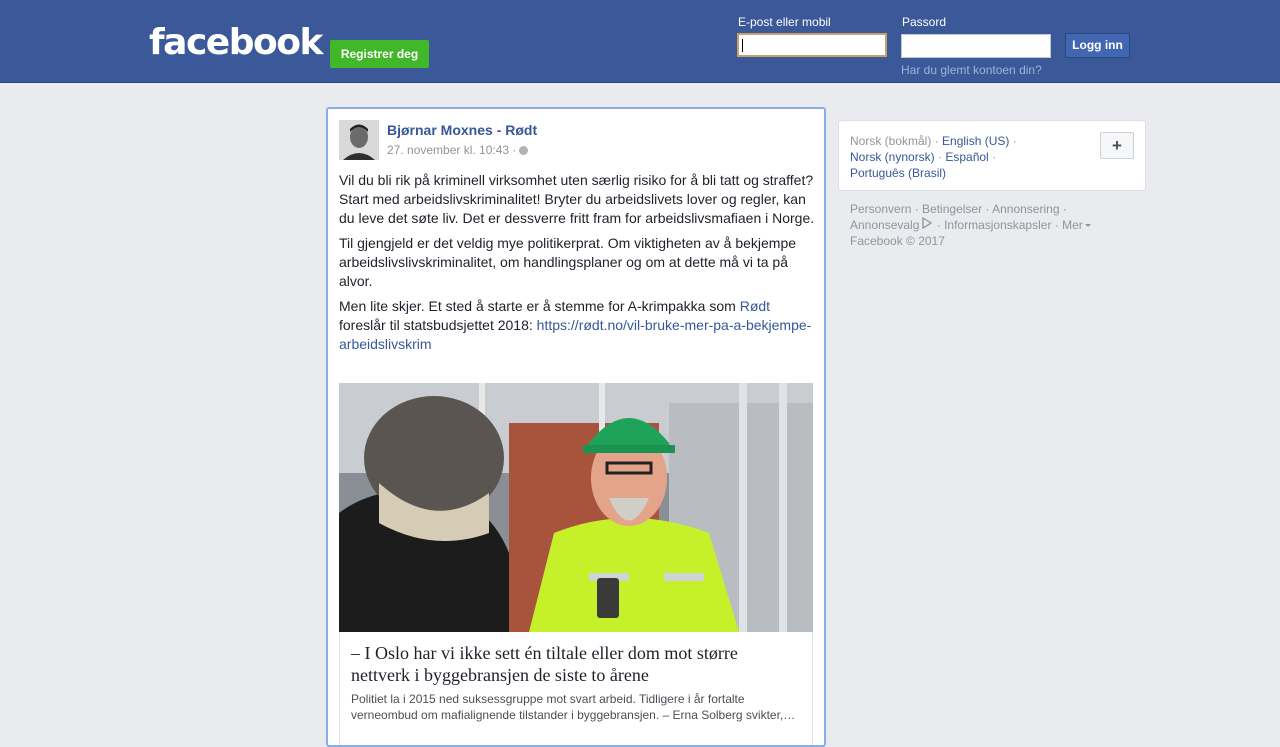 The width and height of the screenshot is (1280, 747). What do you see at coordinates (880, 209) in the screenshot?
I see `footer-link-privacy: Personvern` at bounding box center [880, 209].